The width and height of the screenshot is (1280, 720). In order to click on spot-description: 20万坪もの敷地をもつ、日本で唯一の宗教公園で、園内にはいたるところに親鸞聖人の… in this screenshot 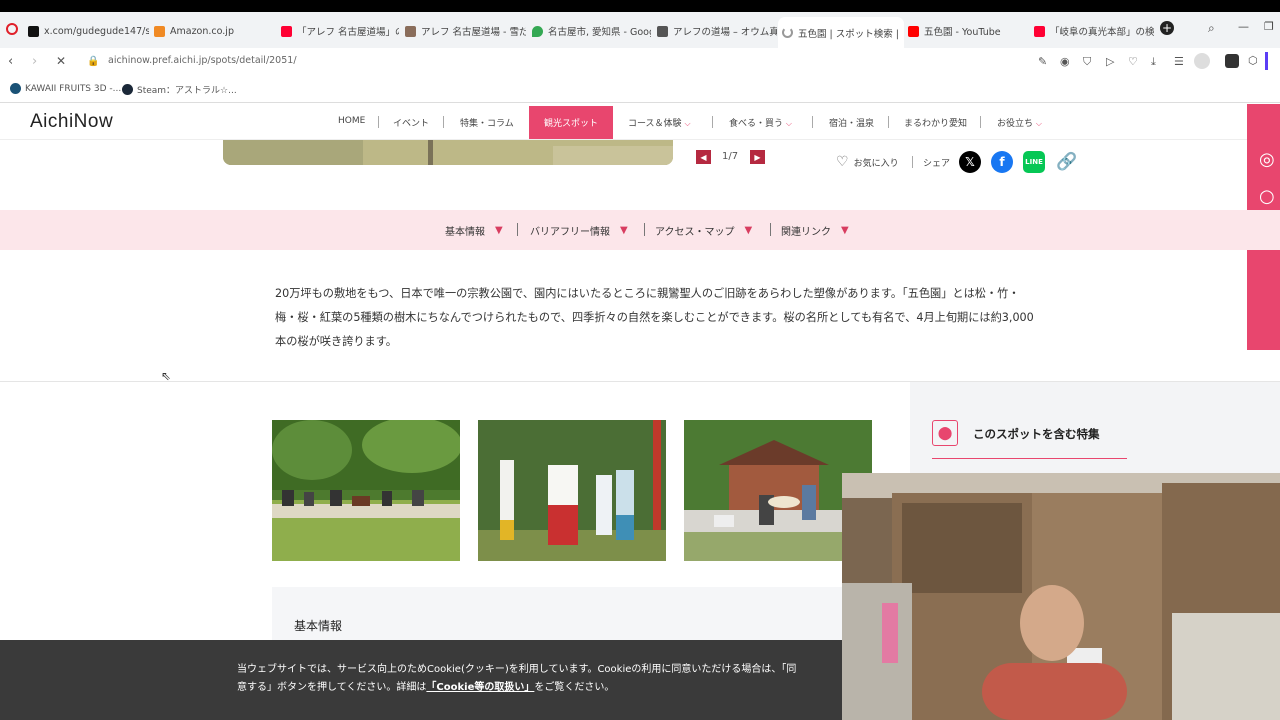, I will do `click(654, 317)`.